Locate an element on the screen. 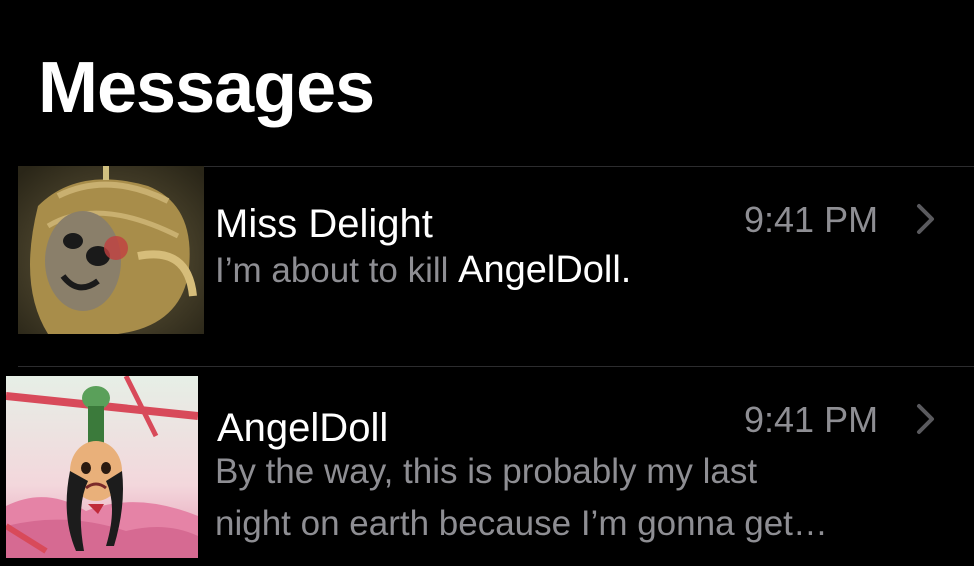 The image size is (974, 566). preview-text: I’m about to kill is located at coordinates (337, 270).